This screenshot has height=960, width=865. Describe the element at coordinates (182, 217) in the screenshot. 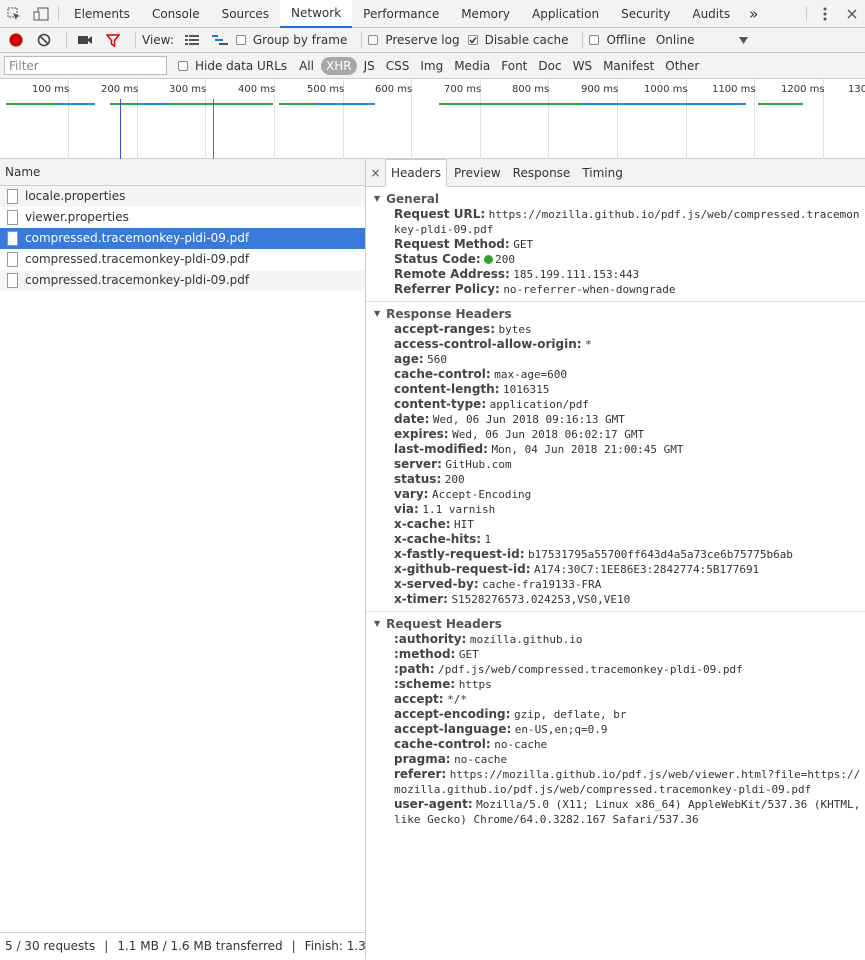

I see `request-row: viewer.properties` at that location.